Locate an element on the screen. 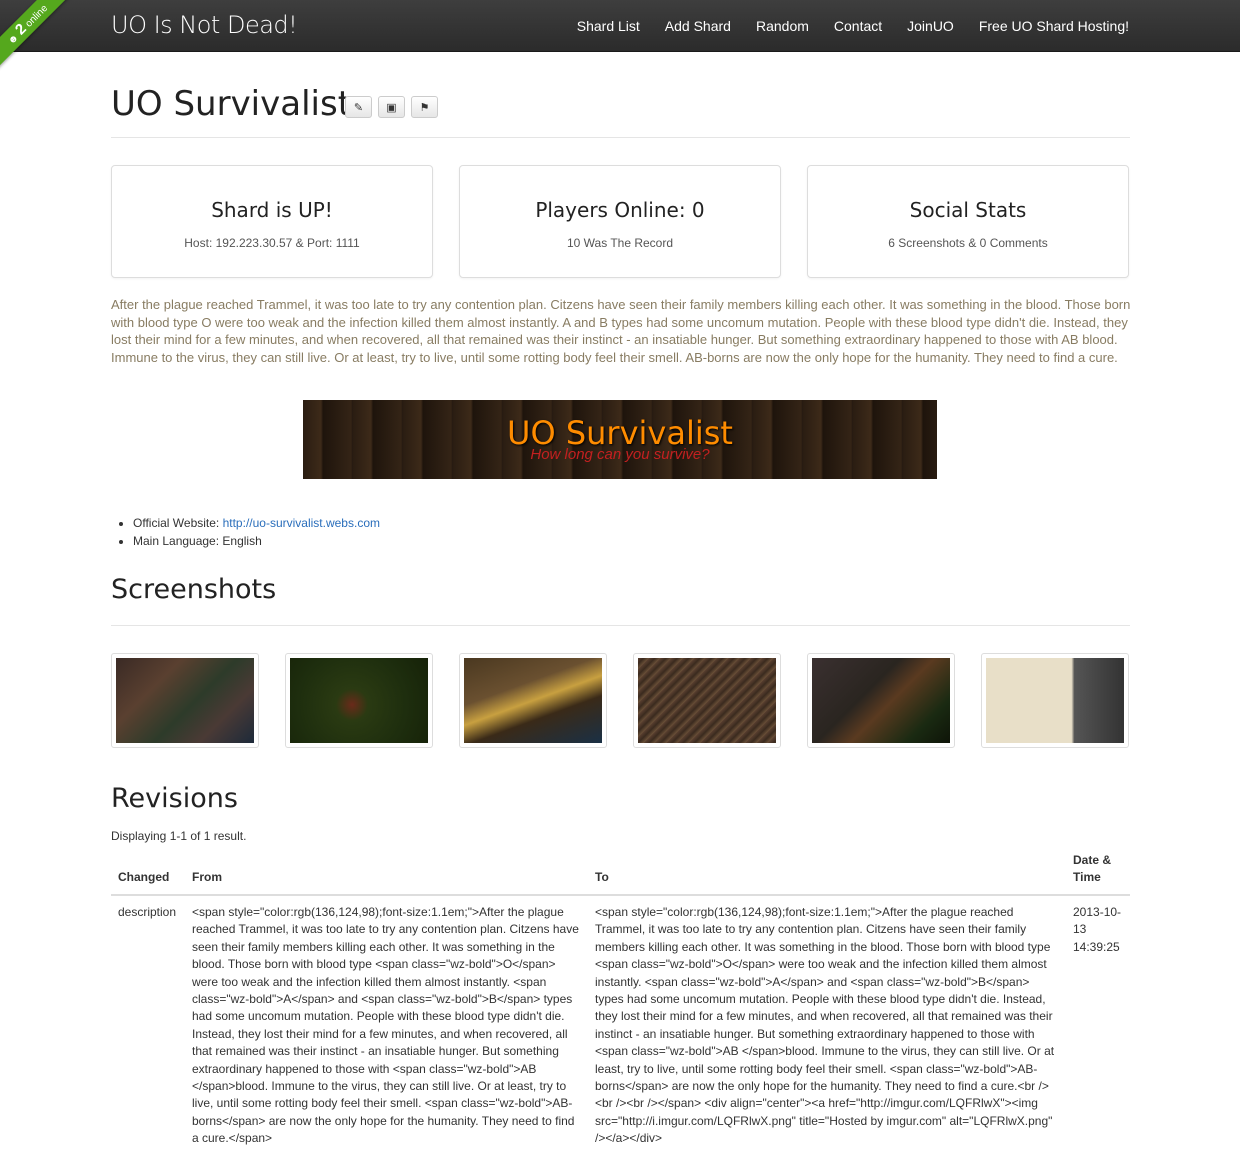 The image size is (1240, 1176). column-header-changed: Changed is located at coordinates (148, 873).